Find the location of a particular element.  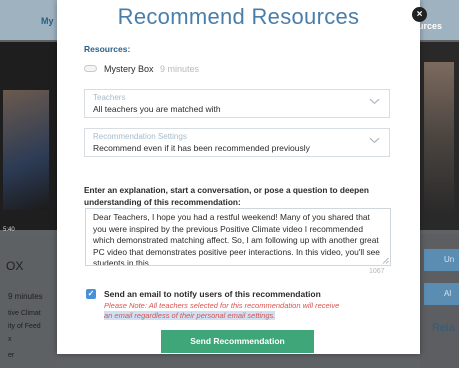

resources-label: Resources: is located at coordinates (107, 49).